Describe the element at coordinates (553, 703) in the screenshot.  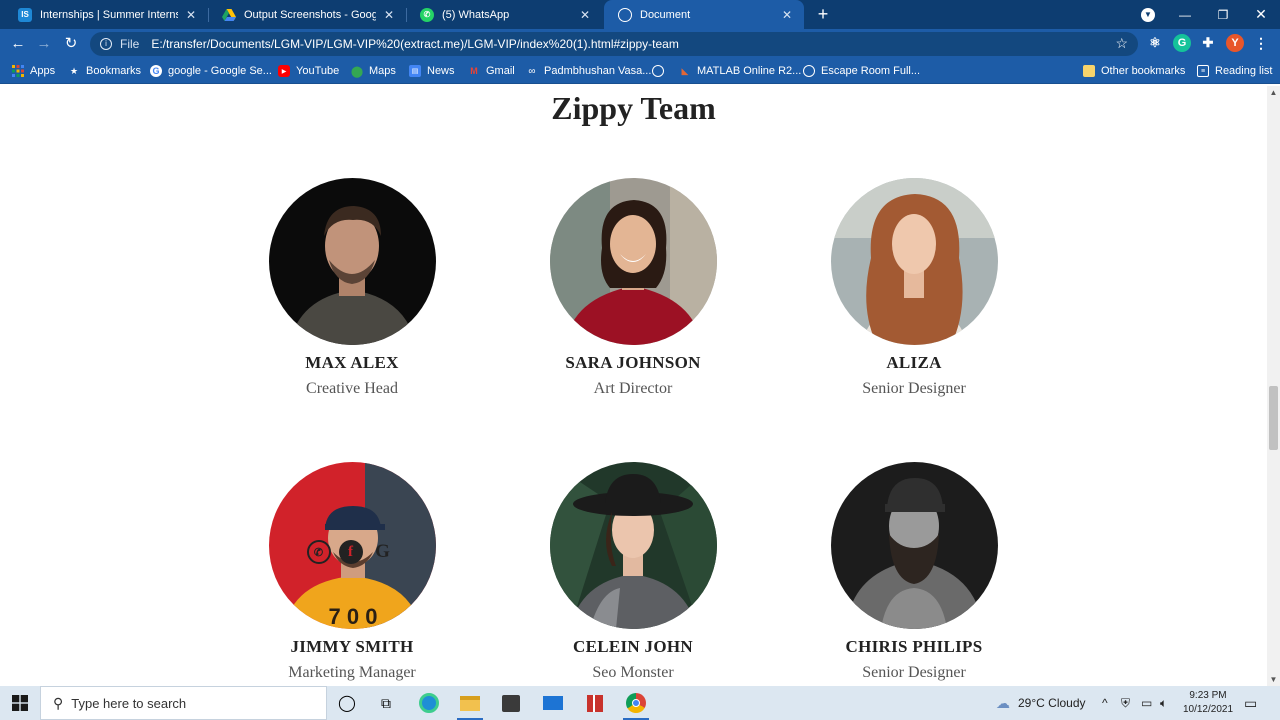
I see `mail-icon` at that location.